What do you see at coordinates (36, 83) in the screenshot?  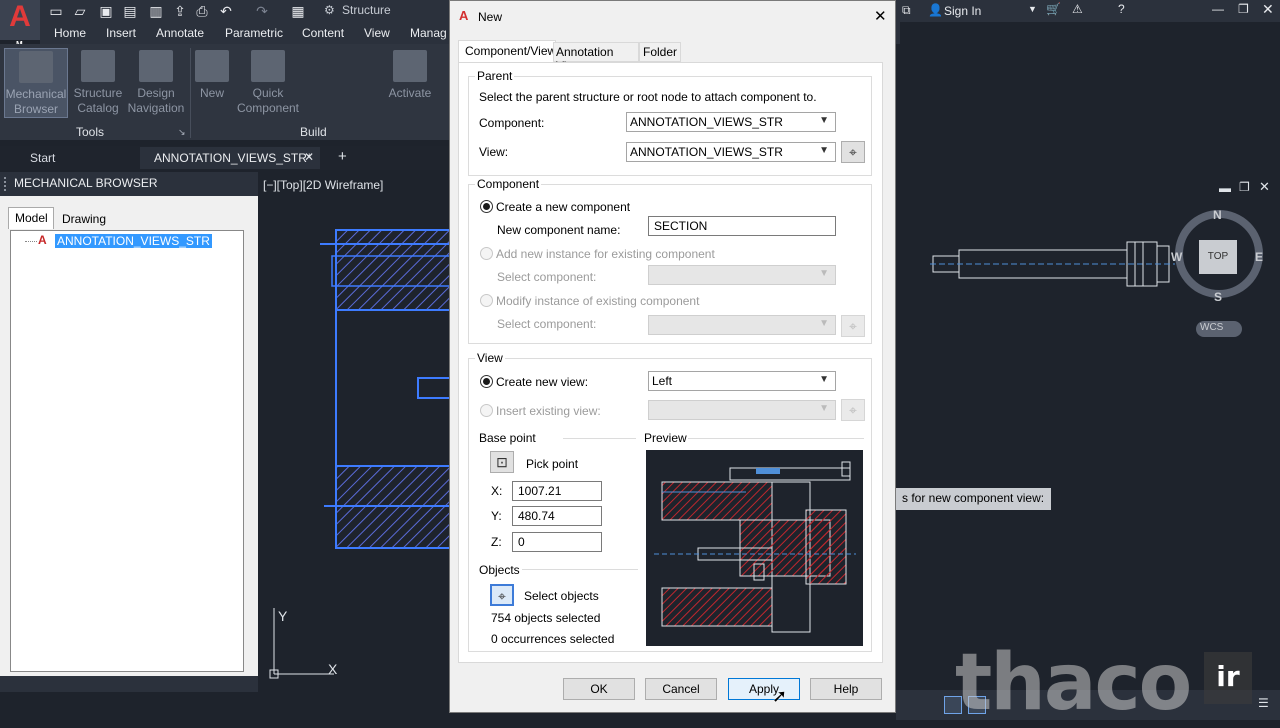 I see `mechanical-browser-button: Mechanical Browser` at bounding box center [36, 83].